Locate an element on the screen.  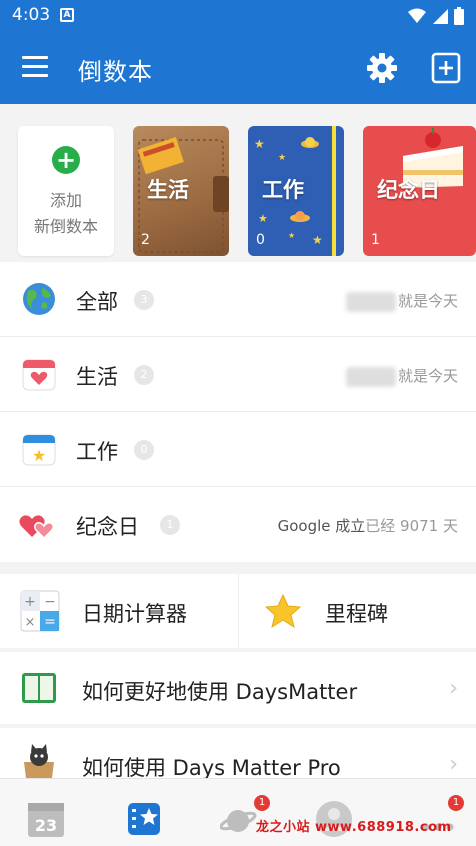
book-work: ★ ★ ★ ★ ★ 工作 0 is located at coordinates (296, 191).